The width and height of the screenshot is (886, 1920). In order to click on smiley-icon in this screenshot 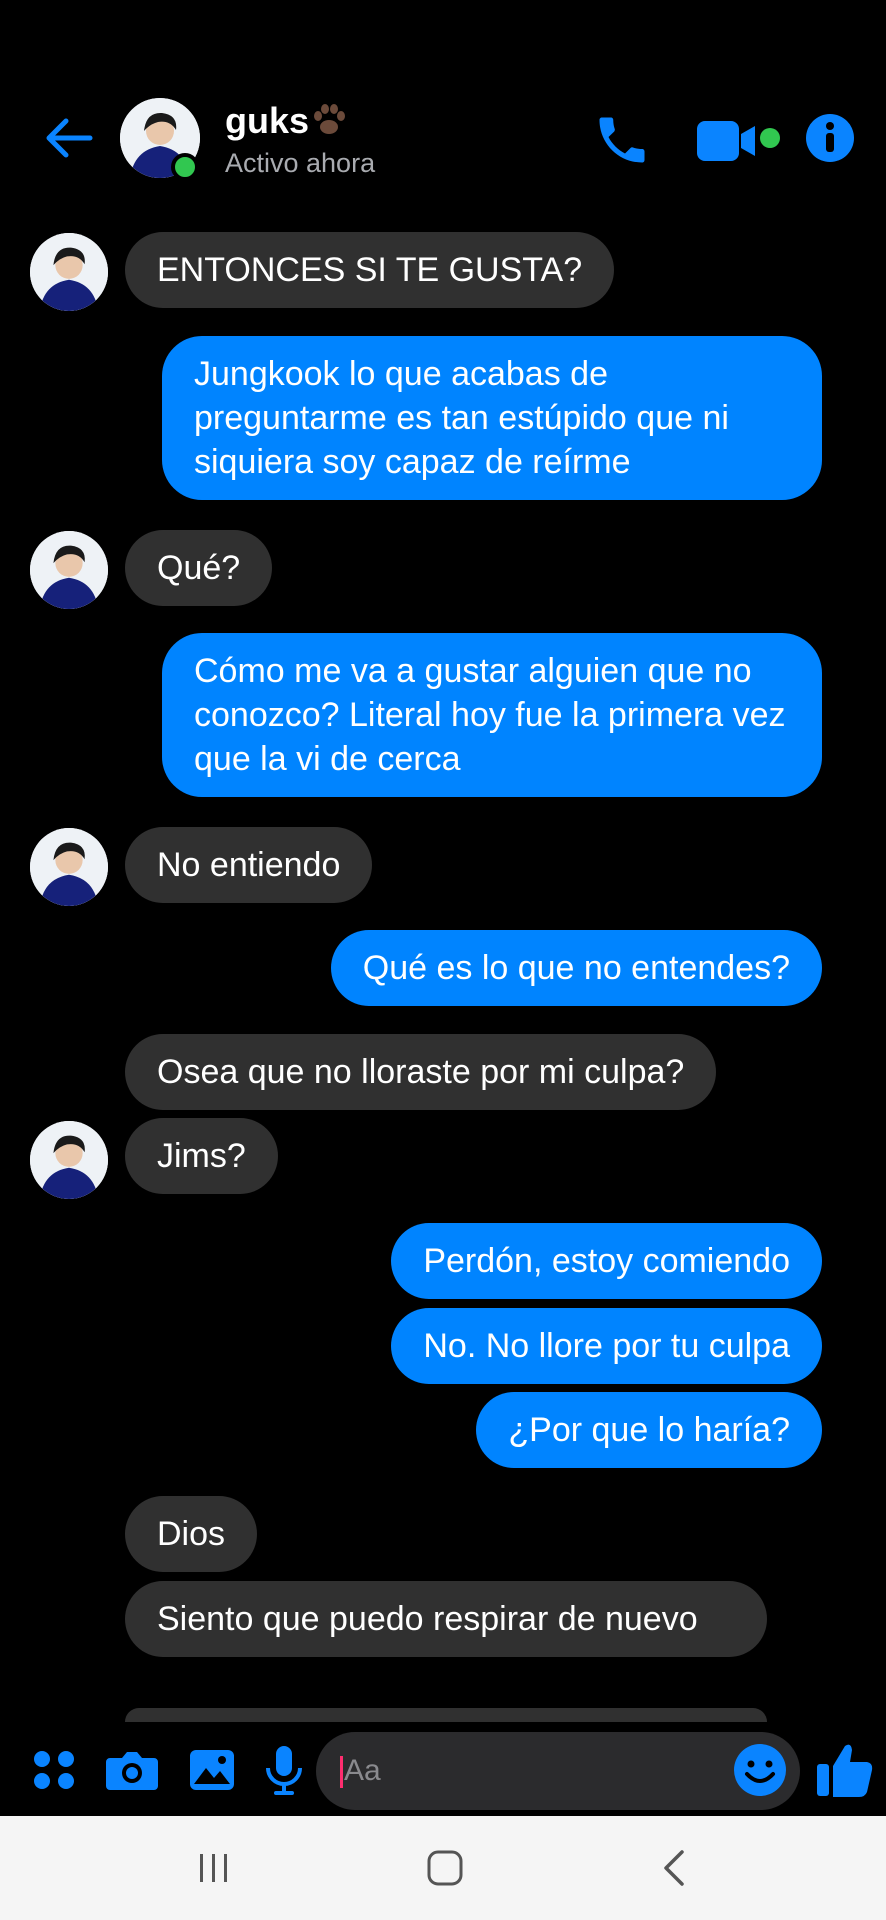, I will do `click(760, 1770)`.